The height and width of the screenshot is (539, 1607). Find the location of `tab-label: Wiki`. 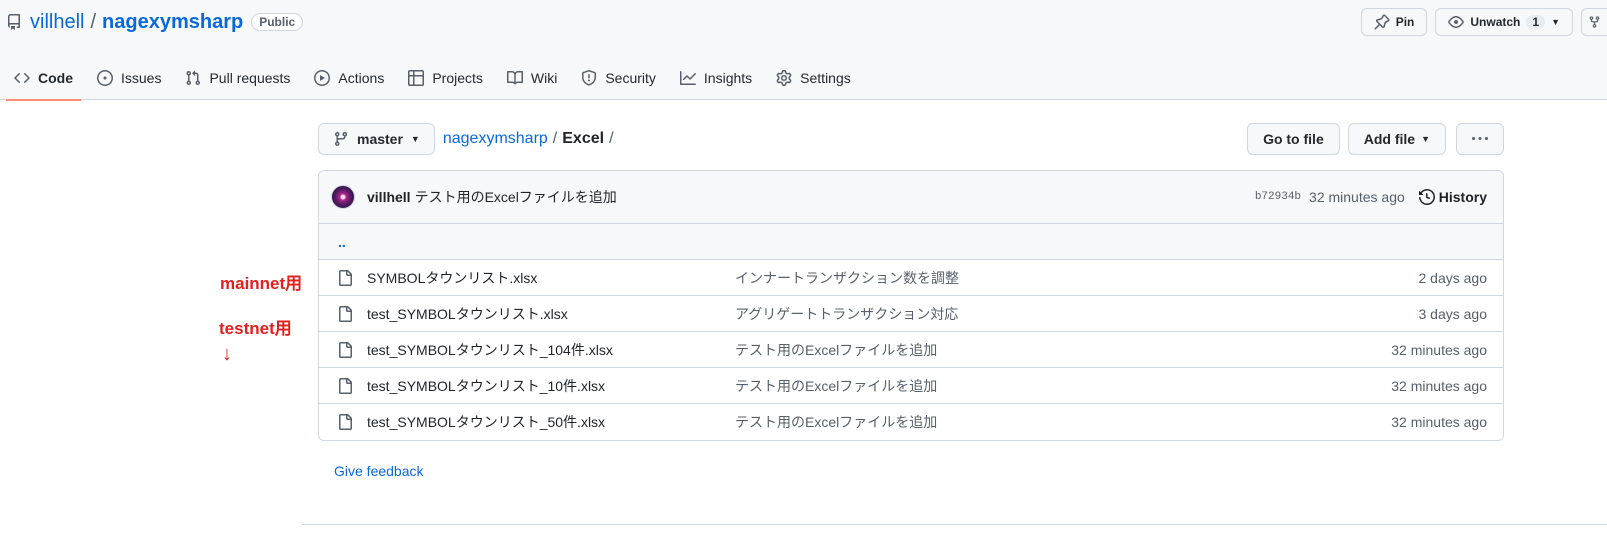

tab-label: Wiki is located at coordinates (544, 78).